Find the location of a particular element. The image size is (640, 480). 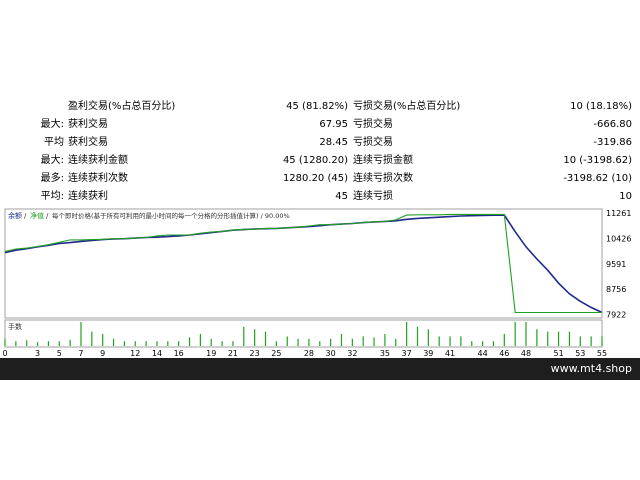

stat-value-2: 10 is located at coordinates (625, 196).